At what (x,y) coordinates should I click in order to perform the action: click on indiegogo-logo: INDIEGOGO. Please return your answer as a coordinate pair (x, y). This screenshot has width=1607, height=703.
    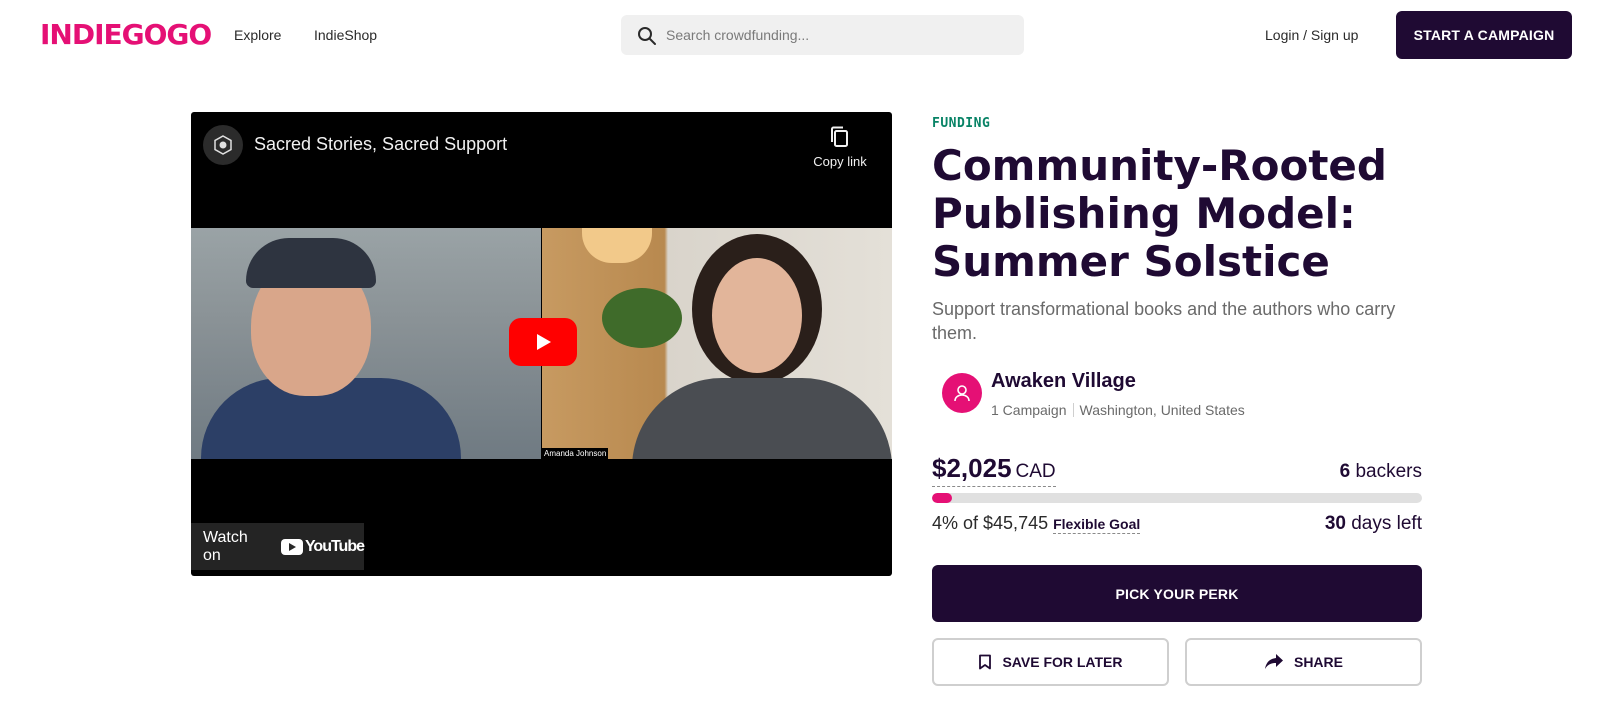
    Looking at the image, I should click on (126, 34).